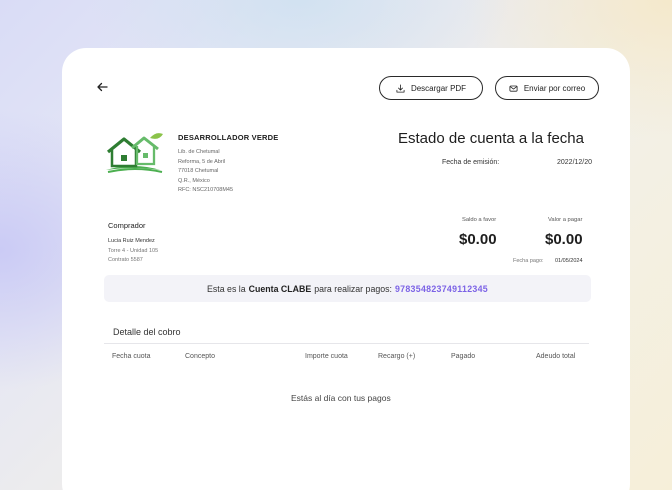 The width and height of the screenshot is (672, 490). What do you see at coordinates (199, 152) in the screenshot?
I see `company-address-line: Lib. de Chetumal` at bounding box center [199, 152].